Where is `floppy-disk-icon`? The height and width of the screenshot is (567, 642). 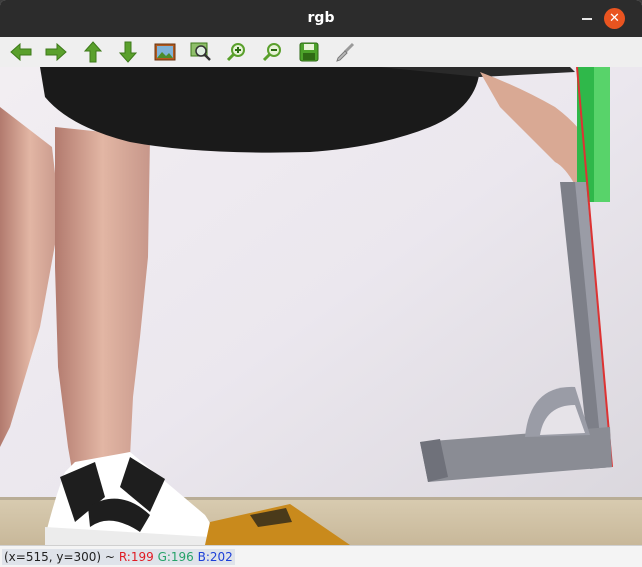
floppy-disk-icon is located at coordinates (309, 52).